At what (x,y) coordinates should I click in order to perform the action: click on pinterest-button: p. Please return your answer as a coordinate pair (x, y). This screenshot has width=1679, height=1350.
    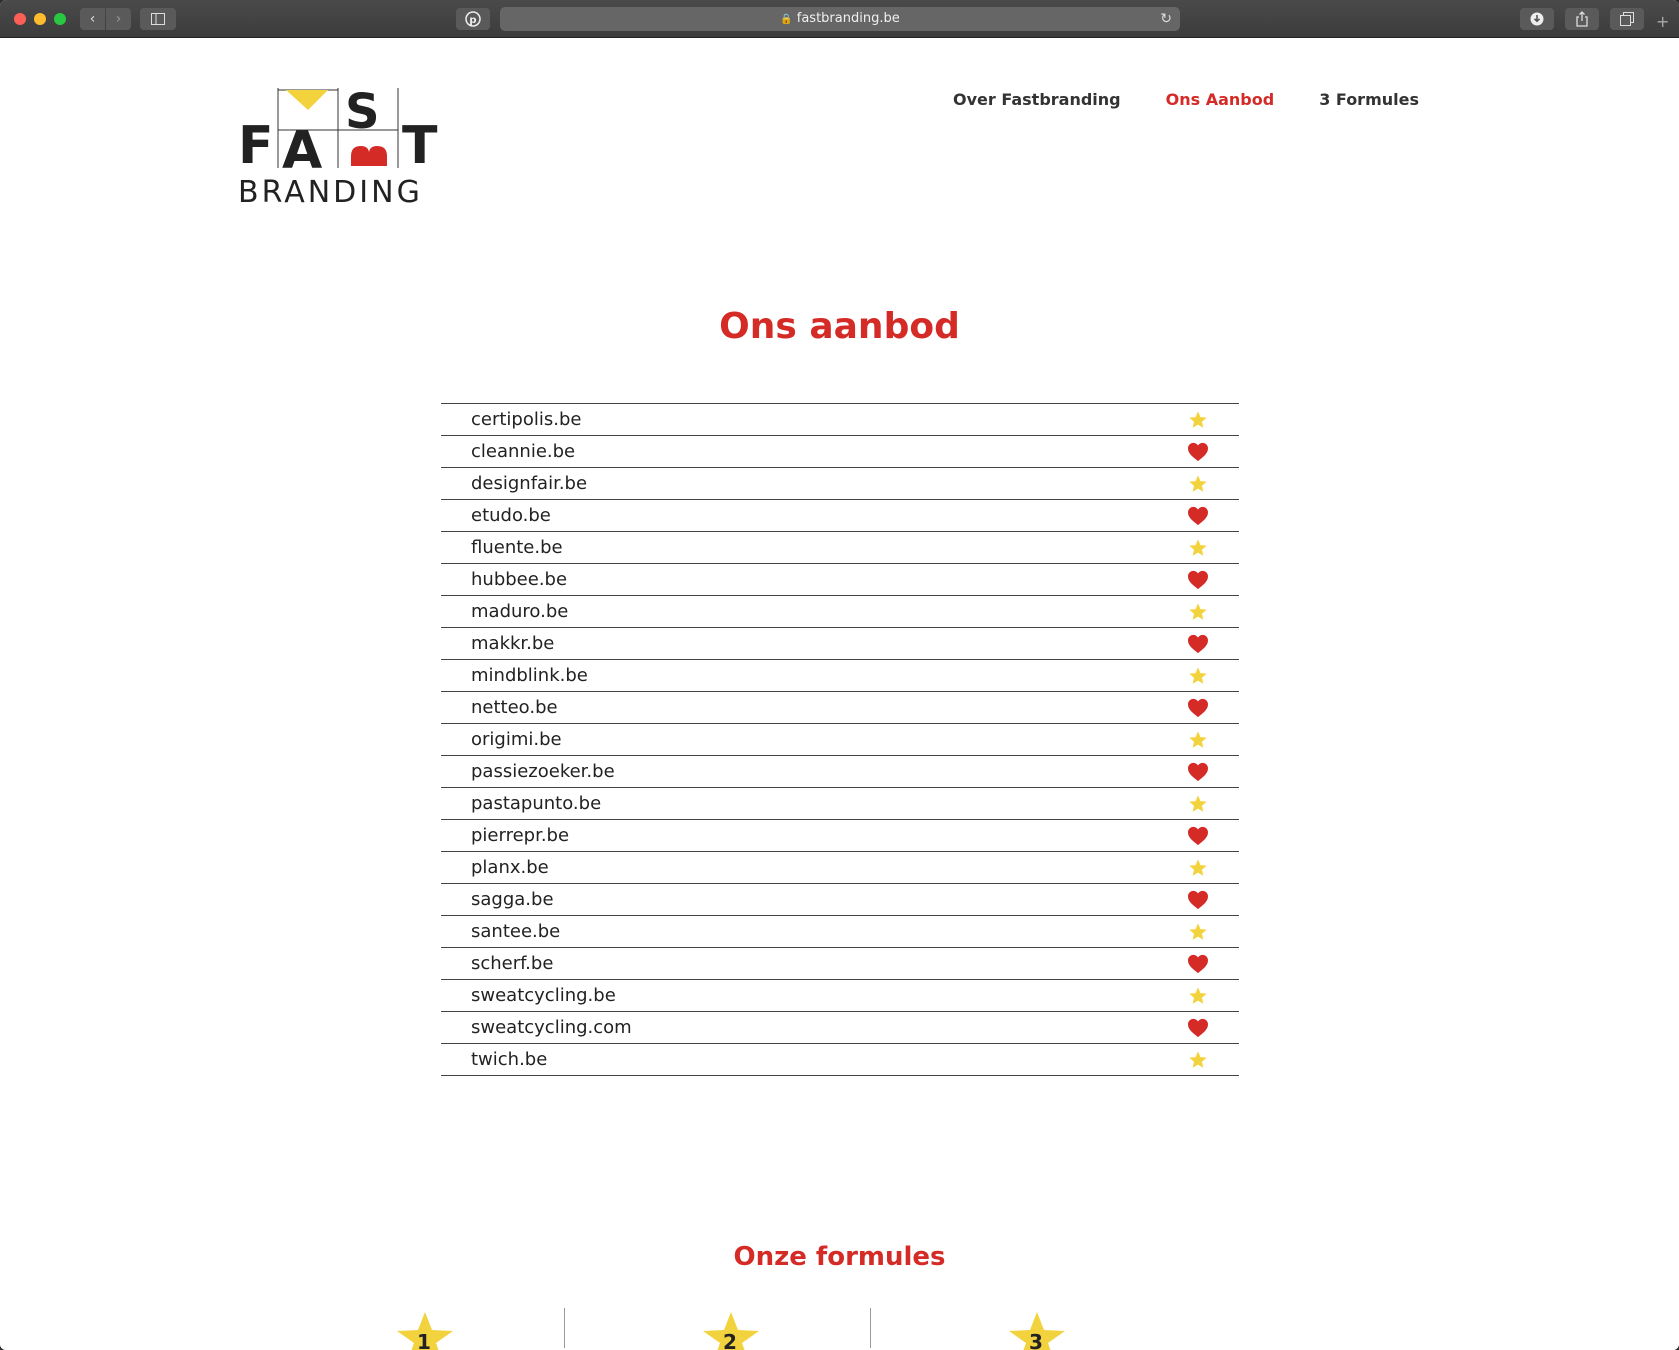
    Looking at the image, I should click on (473, 19).